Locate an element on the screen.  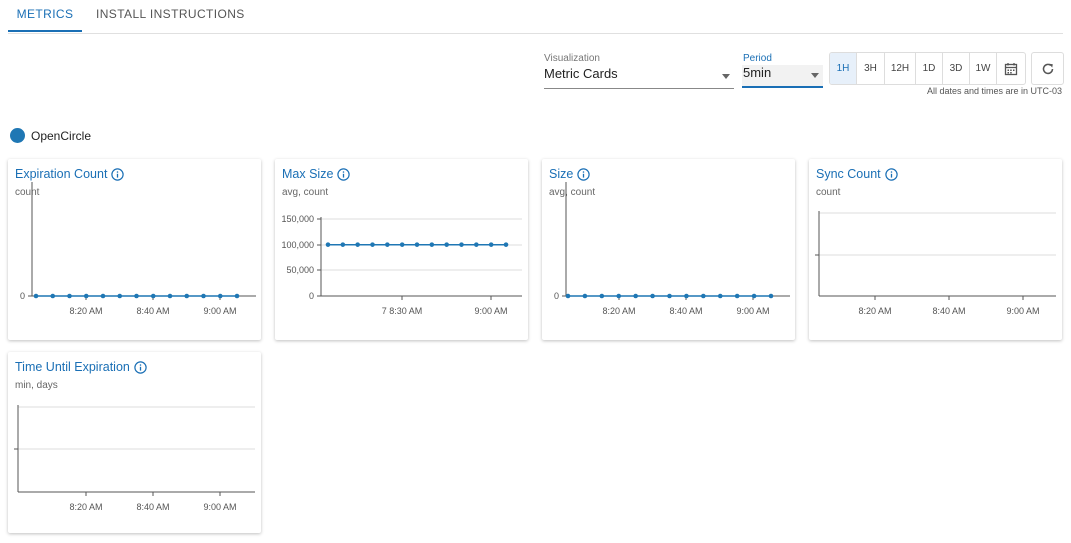
refresh-button is located at coordinates (1047, 68).